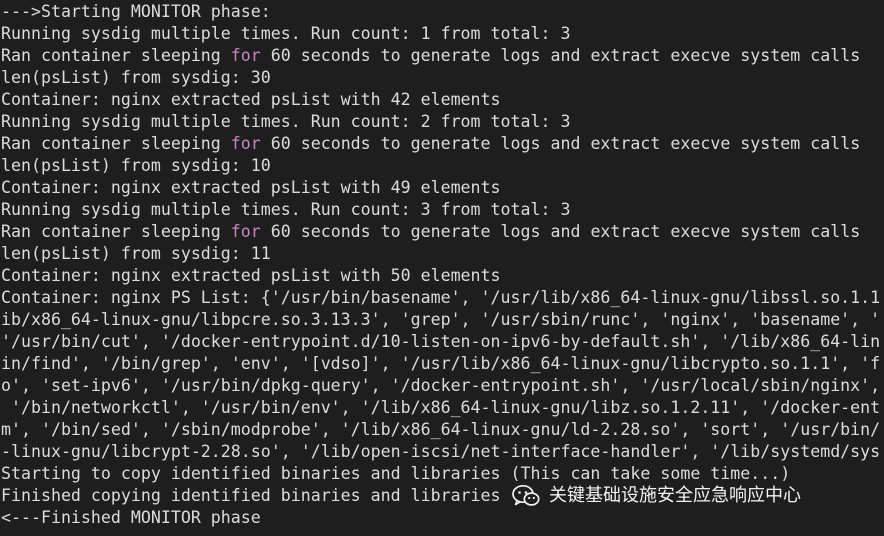 The width and height of the screenshot is (884, 536). Describe the element at coordinates (136, 253) in the screenshot. I see `terminal-line: len(psList) from sysdig: 11` at that location.